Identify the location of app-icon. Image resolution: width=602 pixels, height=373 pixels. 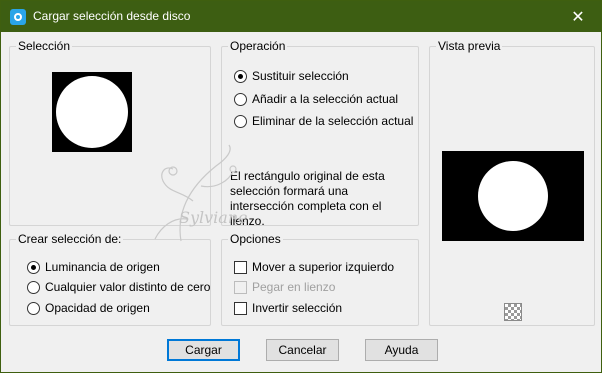
(18, 17).